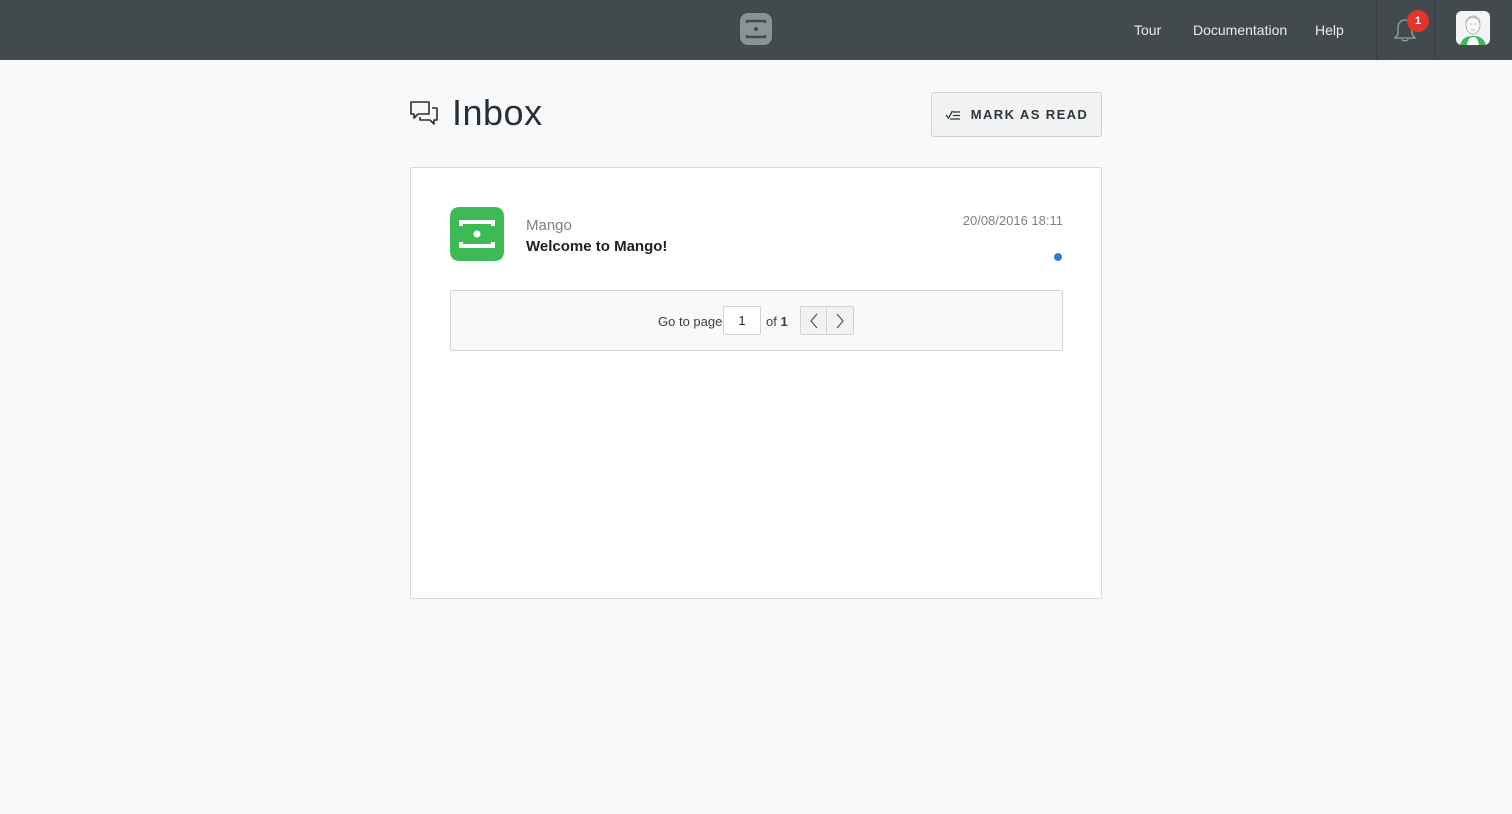 The image size is (1512, 814). What do you see at coordinates (1012, 220) in the screenshot?
I see `message-date: 20/08/2016 18:11` at bounding box center [1012, 220].